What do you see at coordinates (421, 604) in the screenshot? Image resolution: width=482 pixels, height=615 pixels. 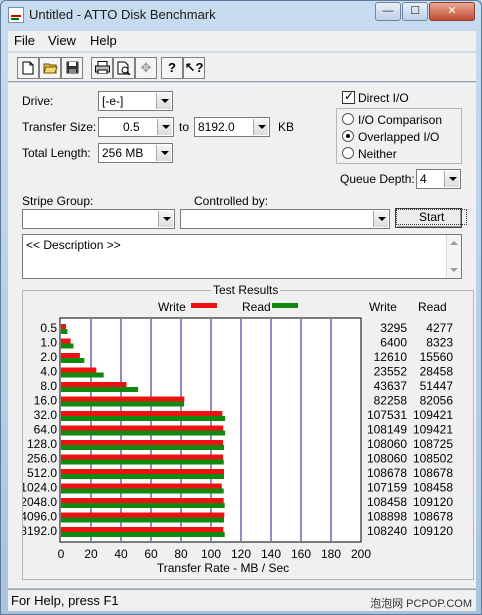 I see `watermark-text: 泡泡网 PCPOP.COM` at bounding box center [421, 604].